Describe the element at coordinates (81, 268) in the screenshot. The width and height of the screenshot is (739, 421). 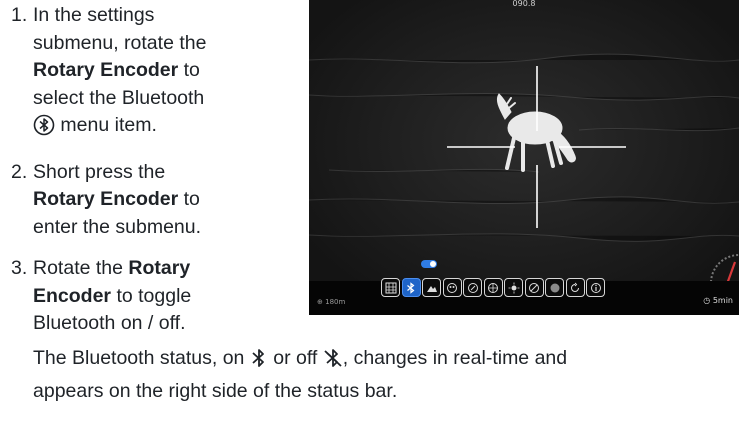
I see `step-text: Rotate the` at that location.